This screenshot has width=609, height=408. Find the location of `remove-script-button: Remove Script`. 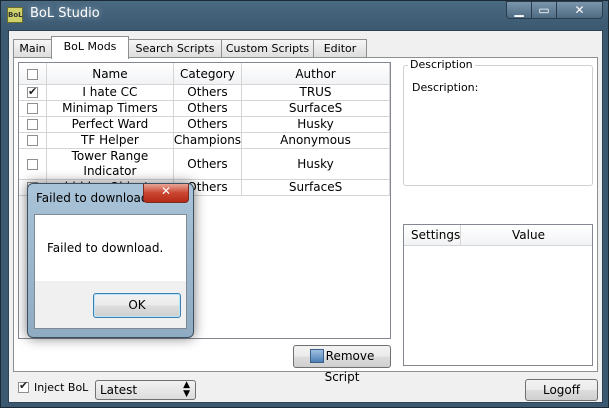

remove-script-button: Remove Script is located at coordinates (342, 364).